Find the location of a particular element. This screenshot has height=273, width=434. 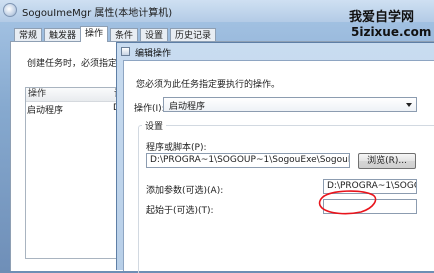

column-header-action: 操作 is located at coordinates (69, 95).